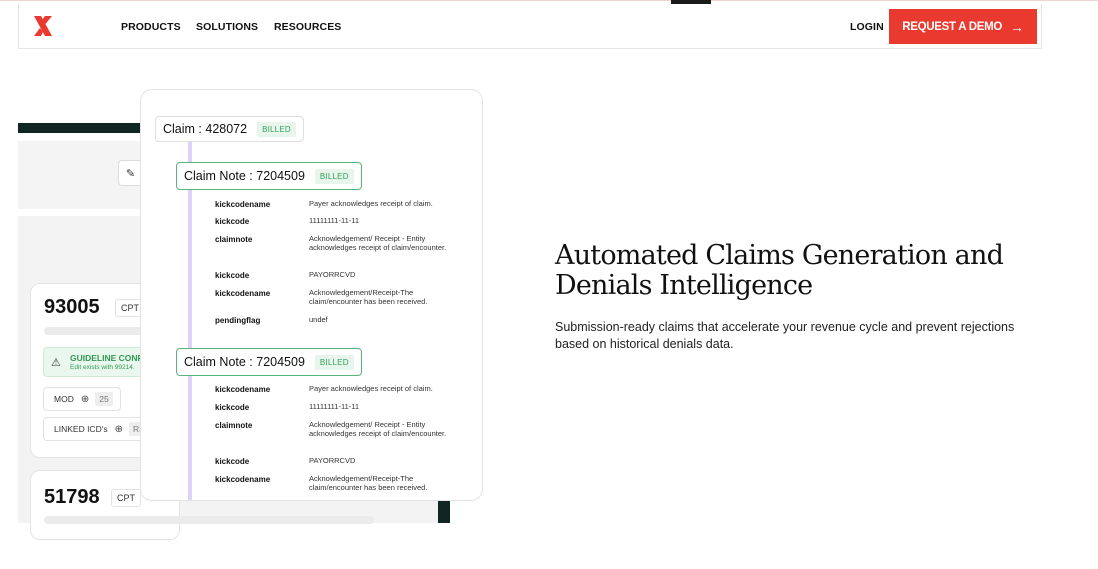 This screenshot has height=569, width=1098. Describe the element at coordinates (79, 128) in the screenshot. I see `background-bar` at that location.